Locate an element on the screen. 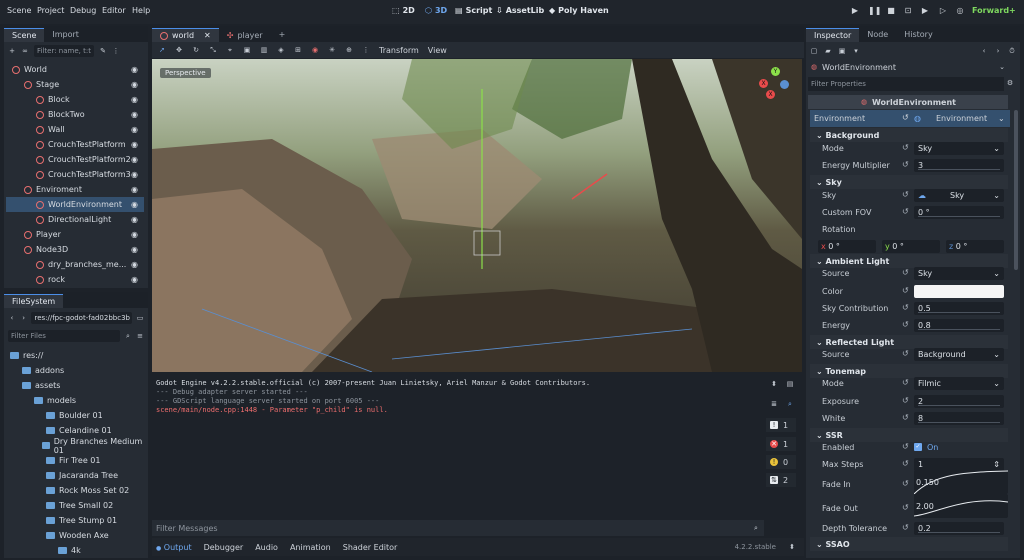 The height and width of the screenshot is (560, 1024). filesystem-item: Wooden Axe is located at coordinates (75, 535).